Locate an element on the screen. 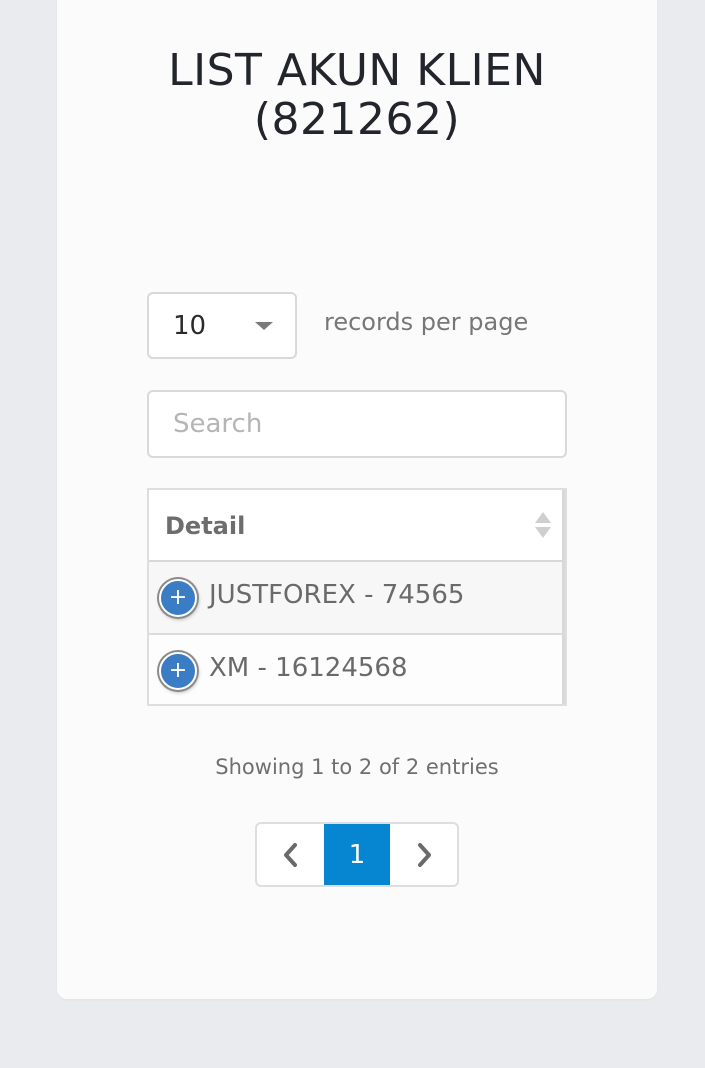  page-title-line-1: LIST AKUN KLIEN is located at coordinates (357, 70).